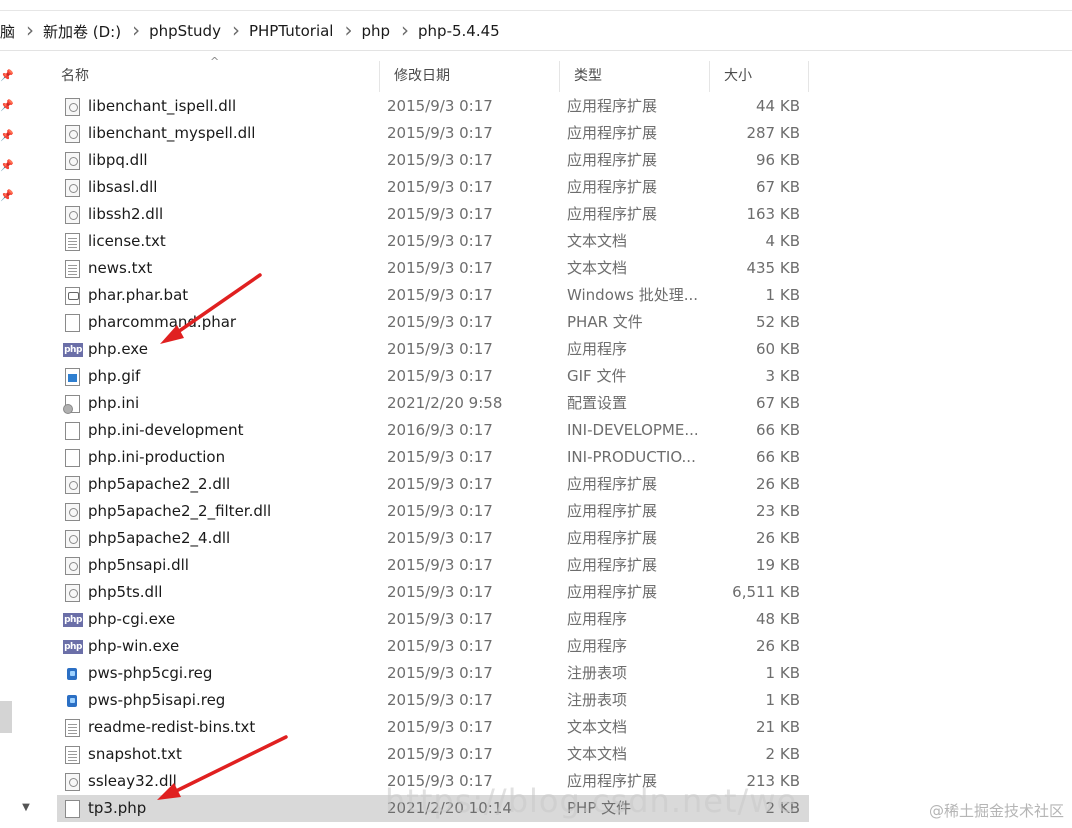 Image resolution: width=1072 pixels, height=828 pixels. I want to click on file-row: php.gif 2015/9/3 0:17 GIF 文件 3 KB, so click(433, 376).